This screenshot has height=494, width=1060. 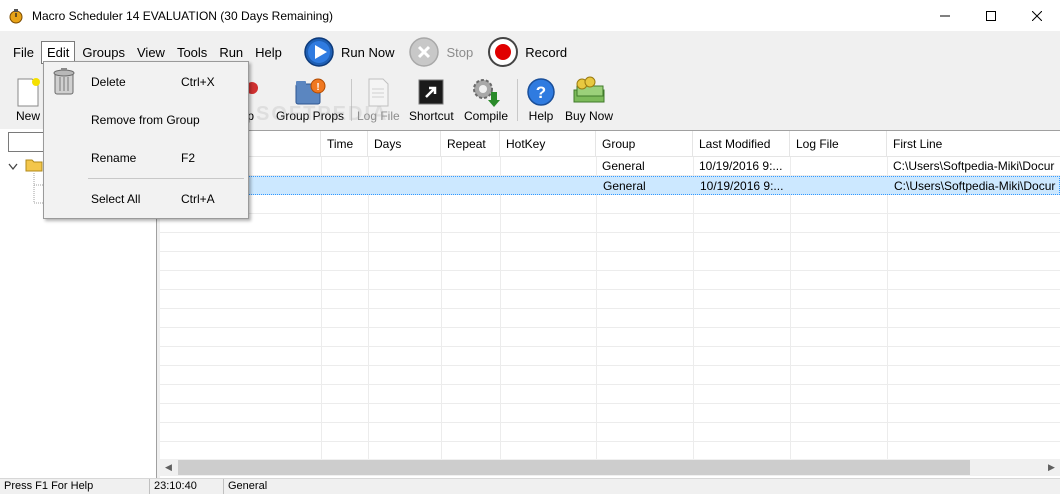 I want to click on money-icon, so click(x=589, y=89).